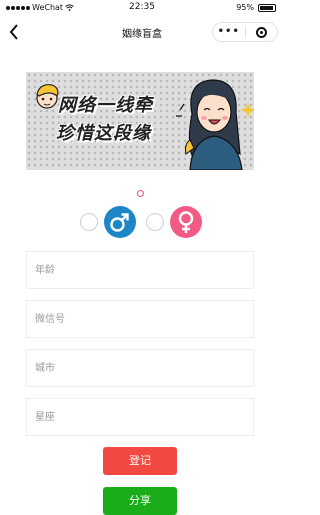  What do you see at coordinates (104, 120) in the screenshot?
I see `banner-text: 网络一线牵 珍惜这段缘` at bounding box center [104, 120].